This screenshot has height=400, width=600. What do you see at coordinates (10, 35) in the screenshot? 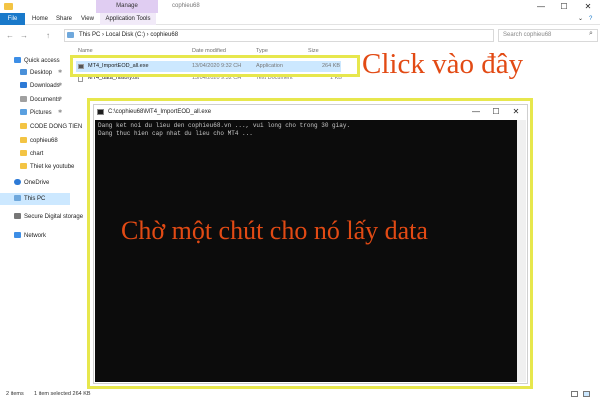
I see `back-arrow-icon: ←` at bounding box center [10, 35].